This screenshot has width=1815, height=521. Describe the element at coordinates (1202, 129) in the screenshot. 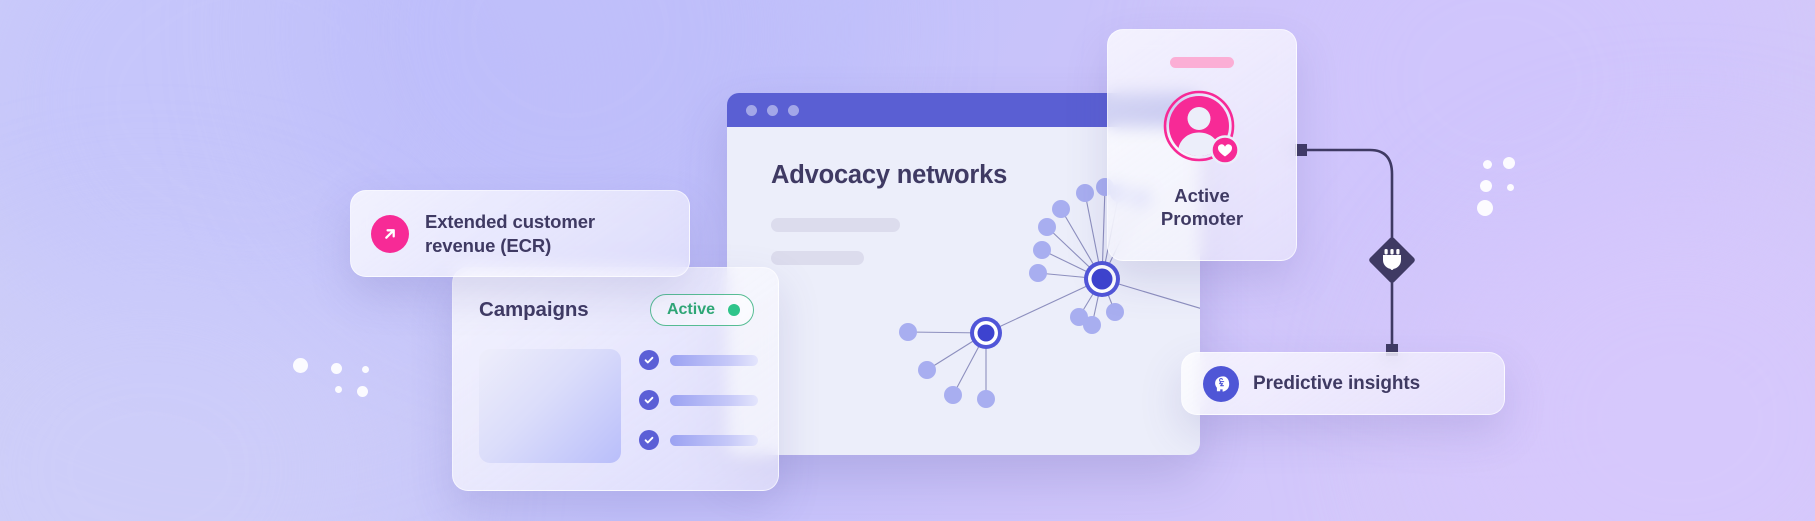

I see `user-avatar-icon` at that location.